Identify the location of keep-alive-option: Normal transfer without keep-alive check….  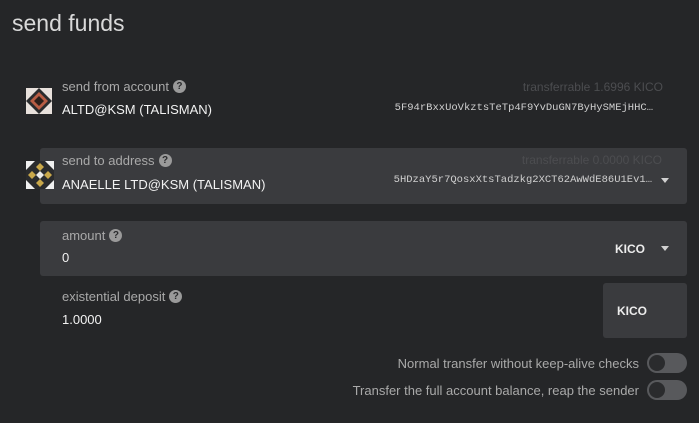
(542, 363).